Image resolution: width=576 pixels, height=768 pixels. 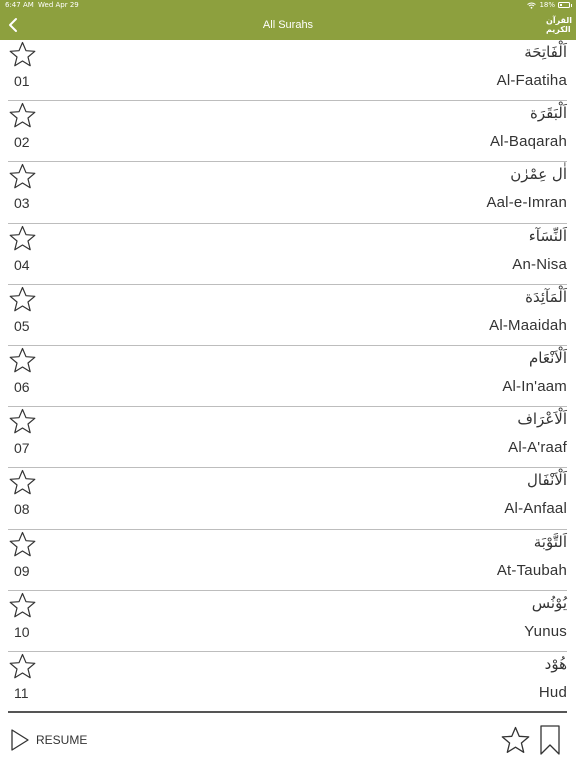 What do you see at coordinates (537, 448) in the screenshot?
I see `surah-name: Al-A'raaf` at bounding box center [537, 448].